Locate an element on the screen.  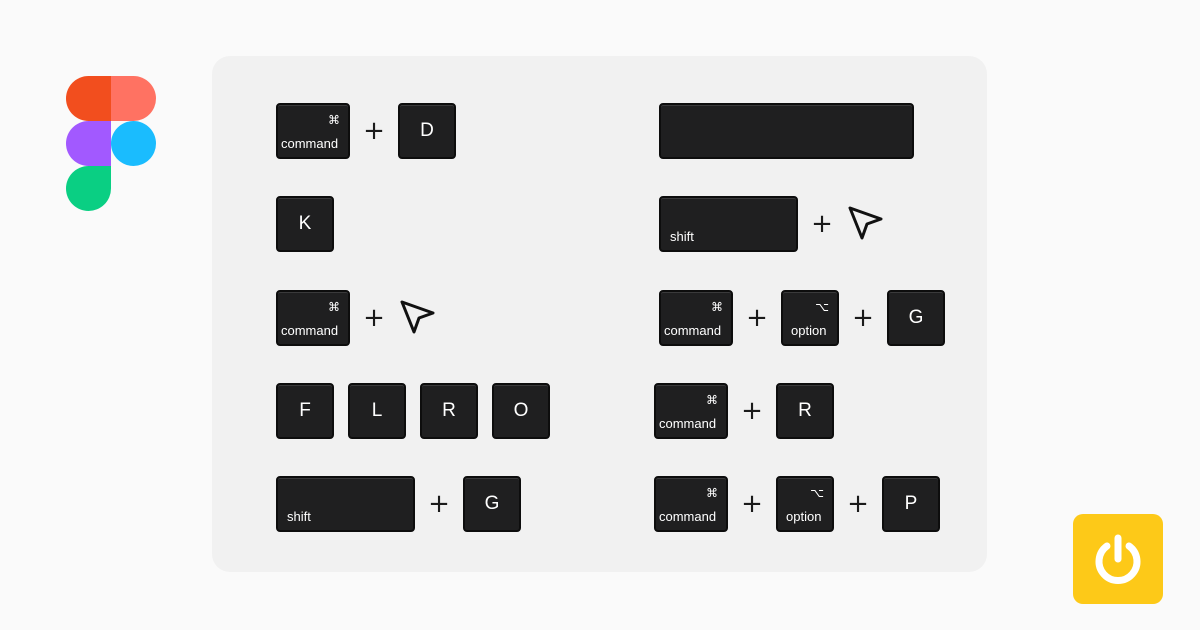
d-key: D is located at coordinates (427, 131).